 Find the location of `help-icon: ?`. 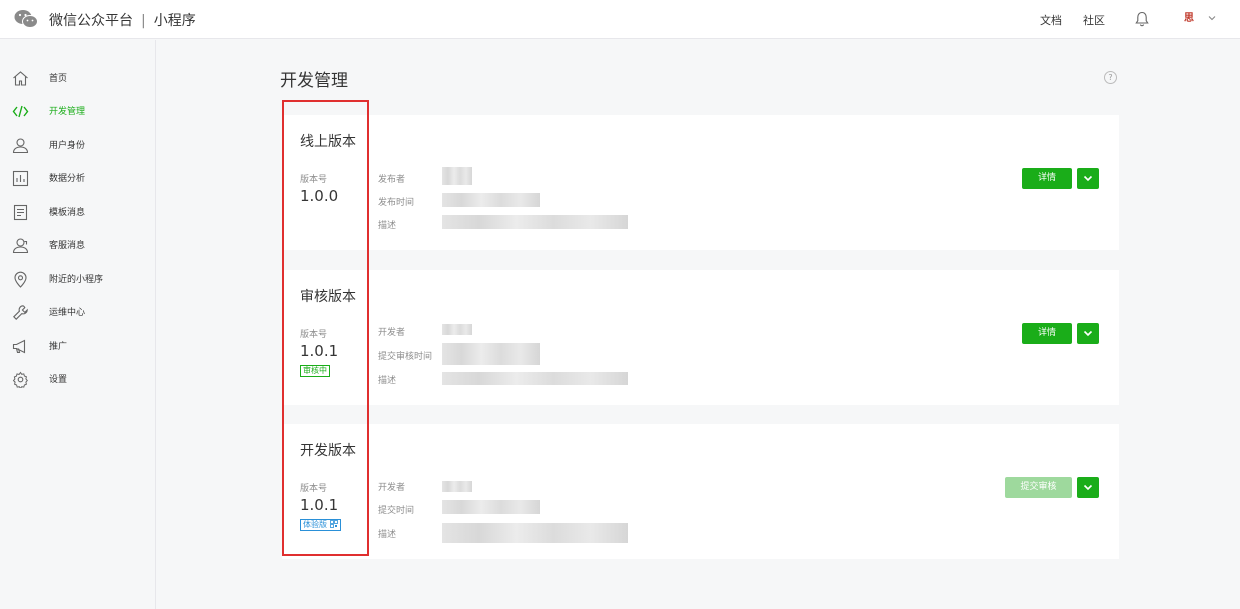

help-icon: ? is located at coordinates (1110, 77).